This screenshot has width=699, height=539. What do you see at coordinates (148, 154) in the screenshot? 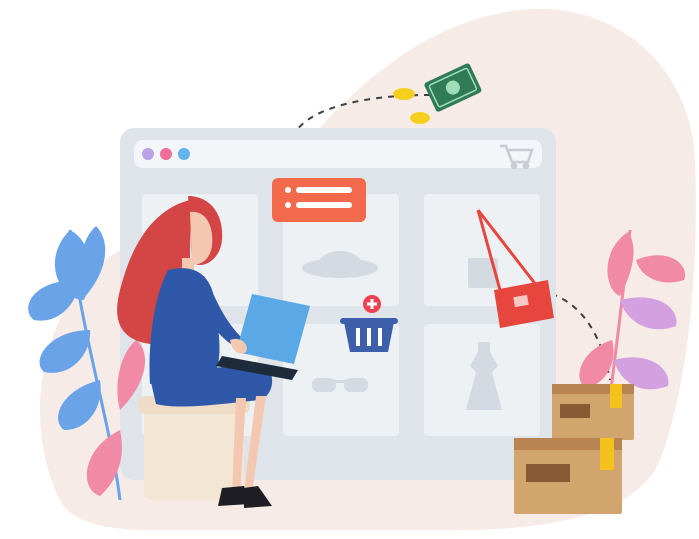
I see `window-dot-purple-icon` at bounding box center [148, 154].